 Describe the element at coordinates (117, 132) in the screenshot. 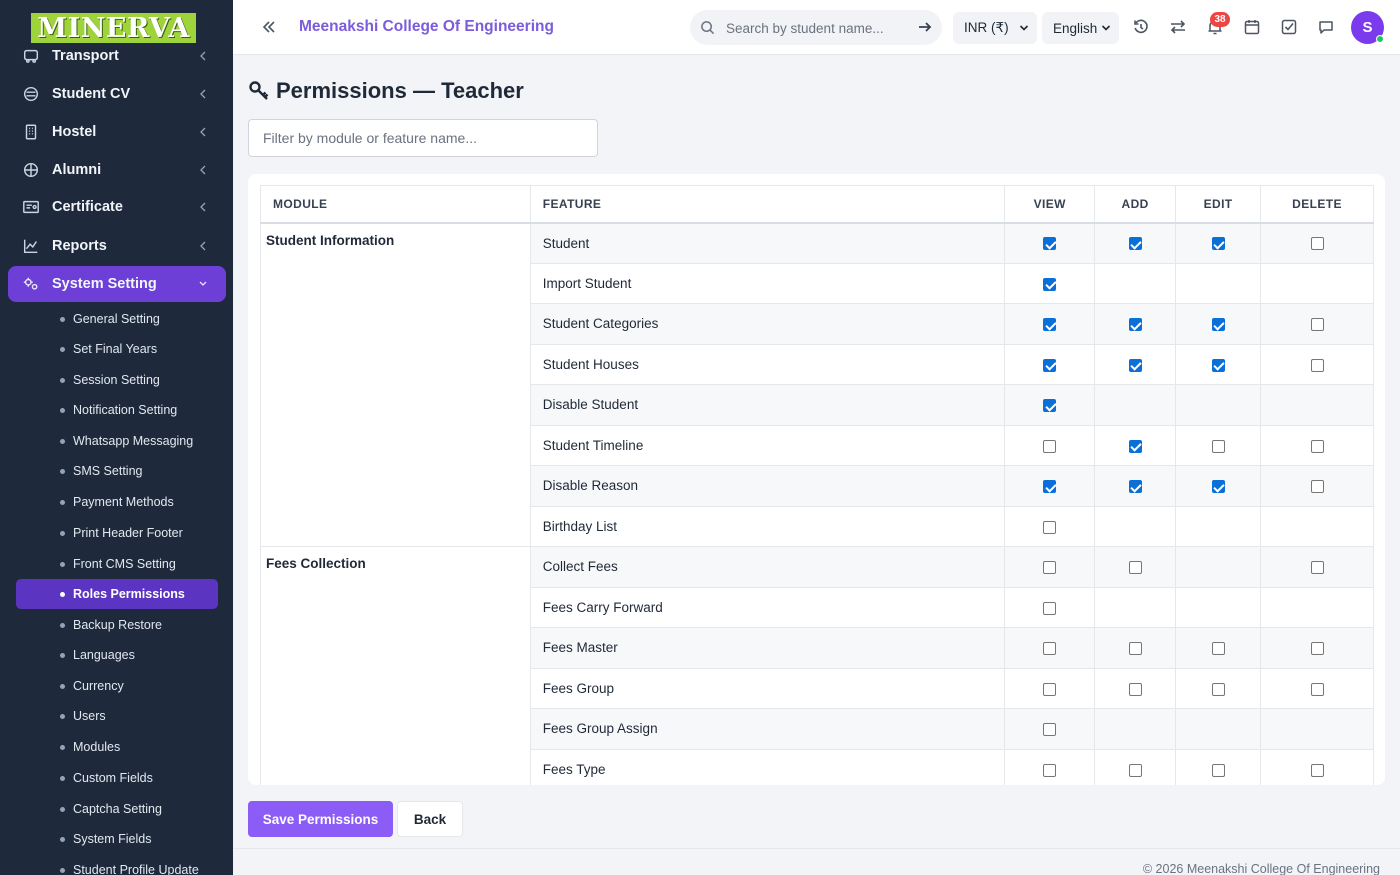

I see `sidebar-item-hostel: Hostel` at that location.